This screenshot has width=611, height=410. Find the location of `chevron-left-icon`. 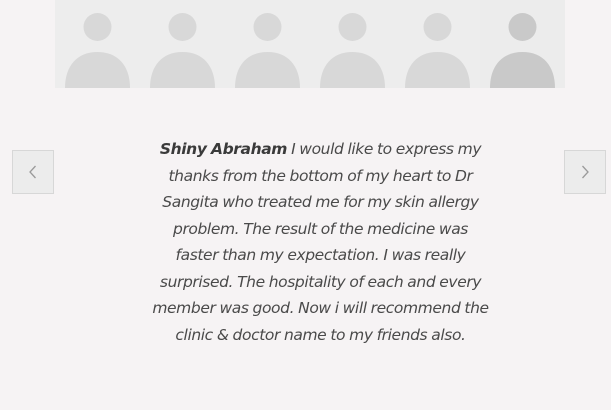

chevron-left-icon is located at coordinates (32, 172).